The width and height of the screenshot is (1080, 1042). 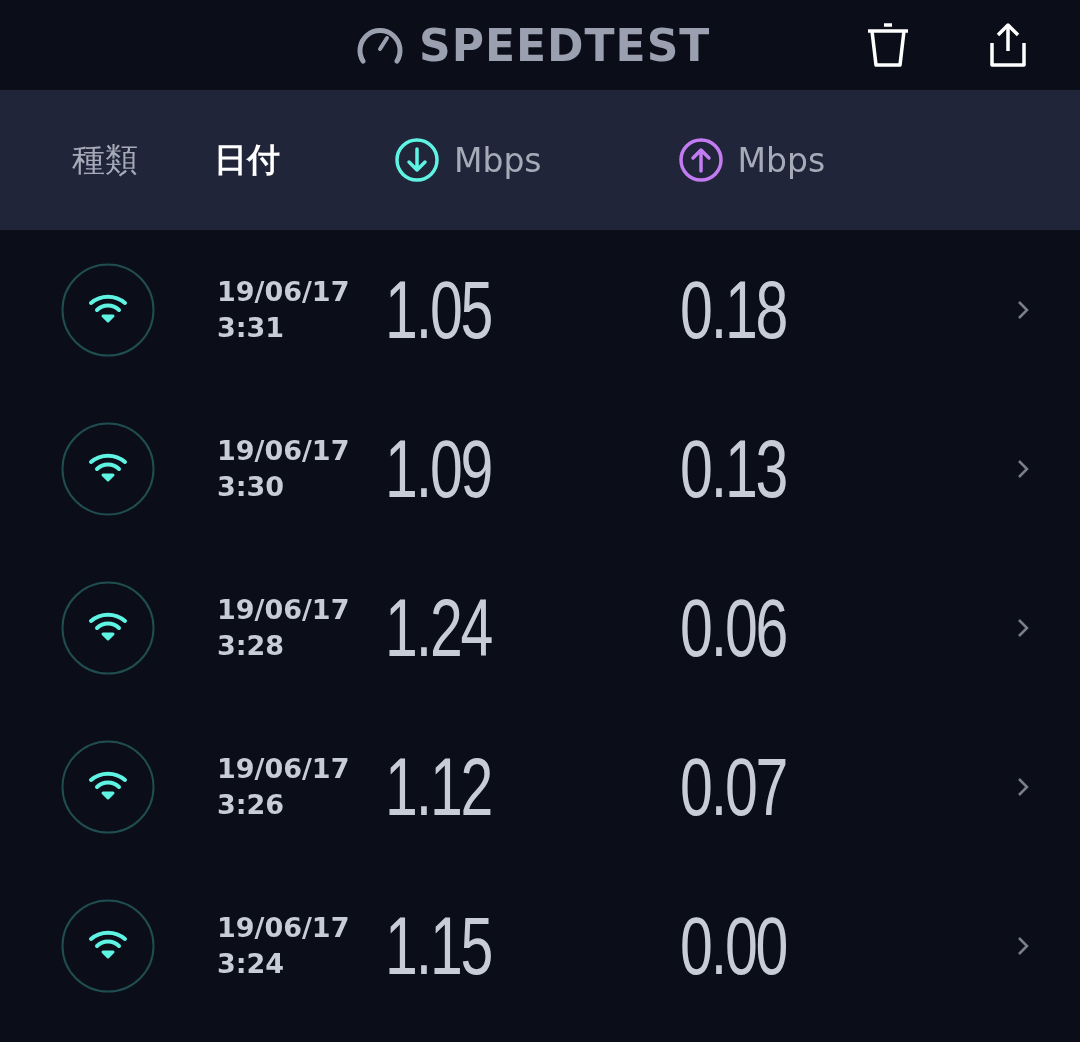 What do you see at coordinates (105, 160) in the screenshot?
I see `column-tab: 種類` at bounding box center [105, 160].